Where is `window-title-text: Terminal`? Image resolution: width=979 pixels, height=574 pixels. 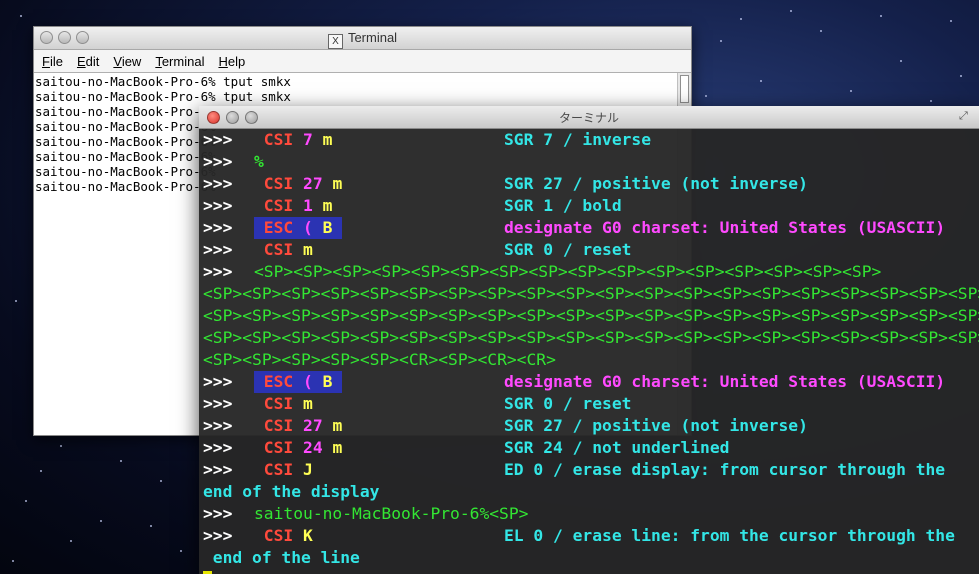 window-title-text: Terminal is located at coordinates (372, 37).